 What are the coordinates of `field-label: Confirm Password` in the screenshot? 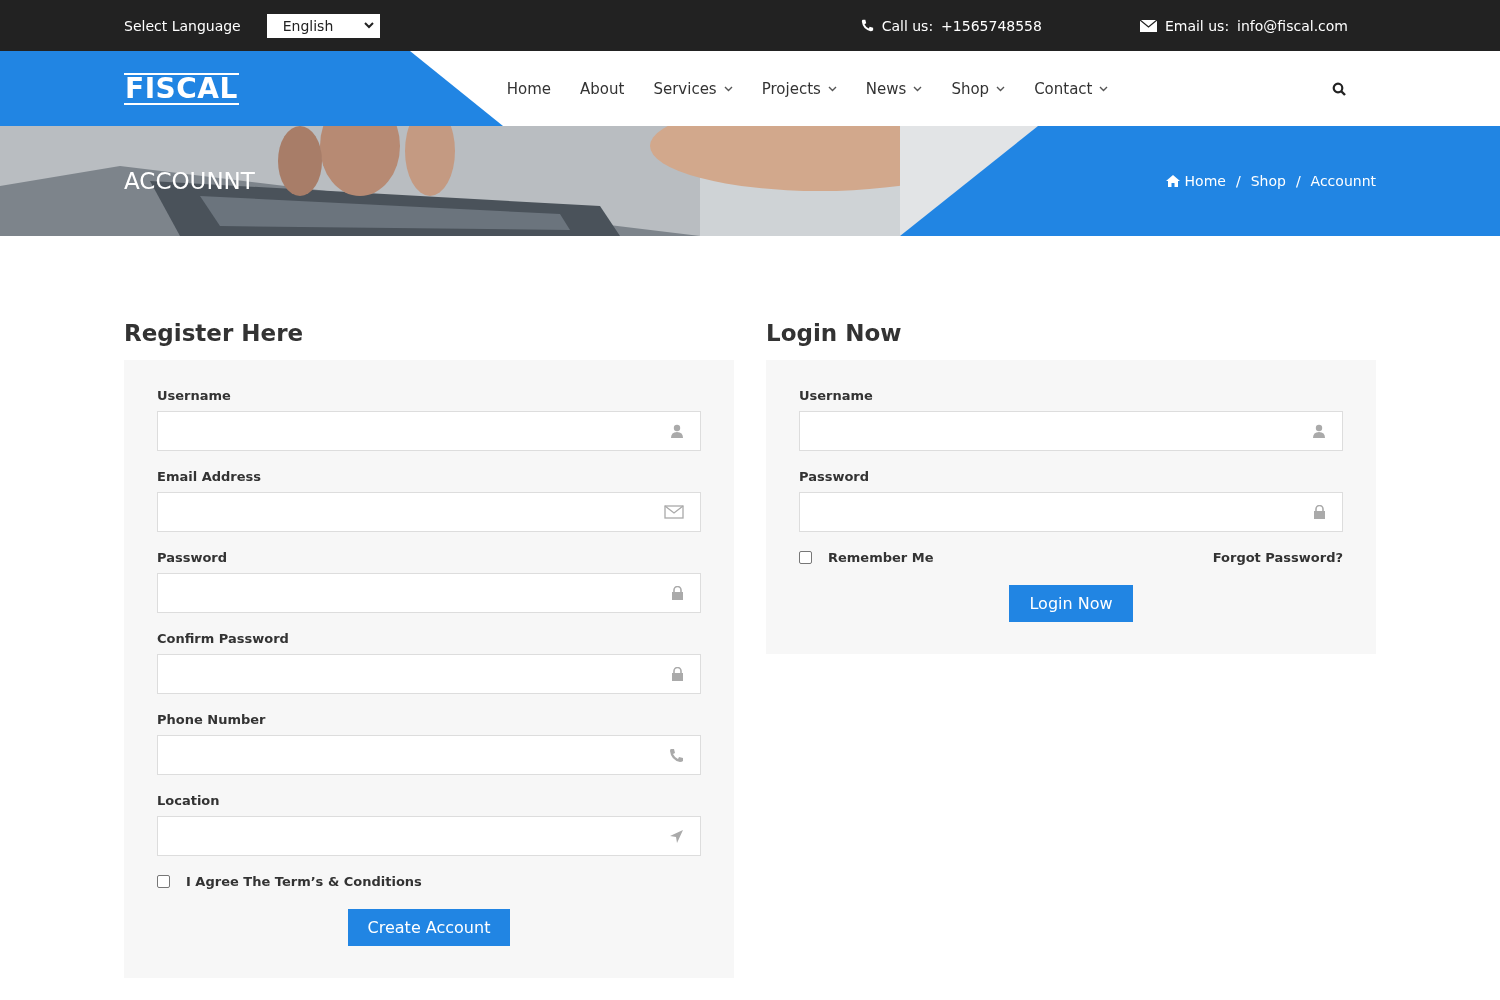 It's located at (223, 638).